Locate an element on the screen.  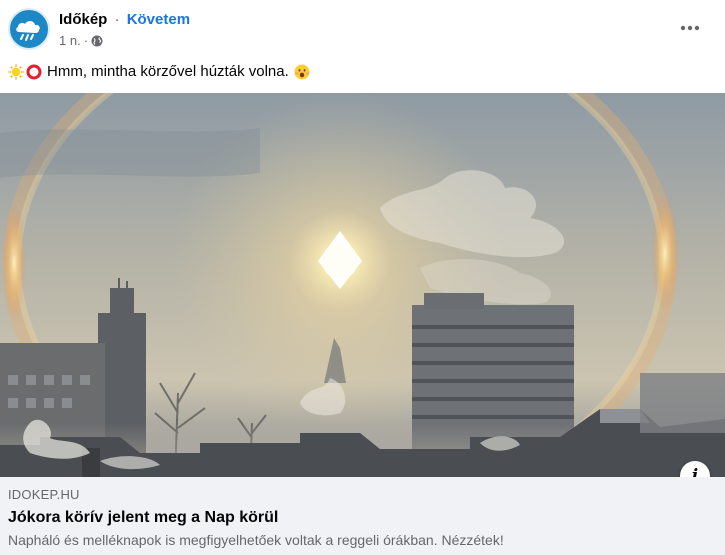
post-text: Hmm, mintha körzővel húzták volna. is located at coordinates (168, 71).